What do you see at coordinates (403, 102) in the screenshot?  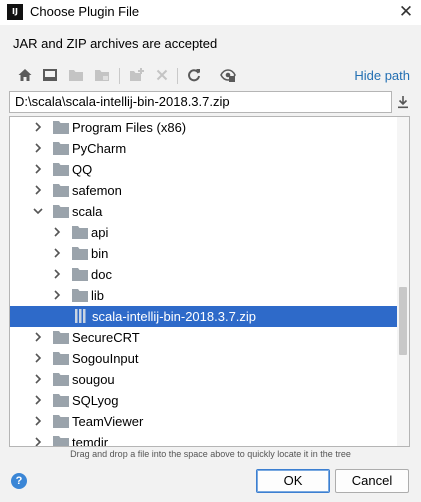 I see `download-icon` at bounding box center [403, 102].